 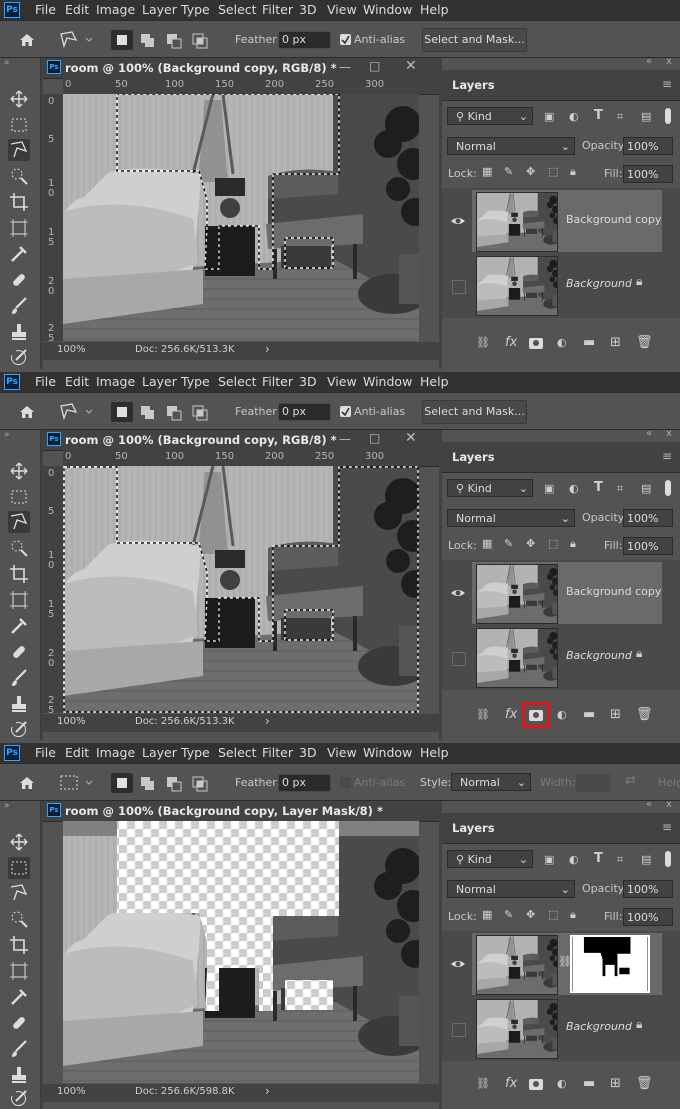 I want to click on mask-icon, so click(x=536, y=343).